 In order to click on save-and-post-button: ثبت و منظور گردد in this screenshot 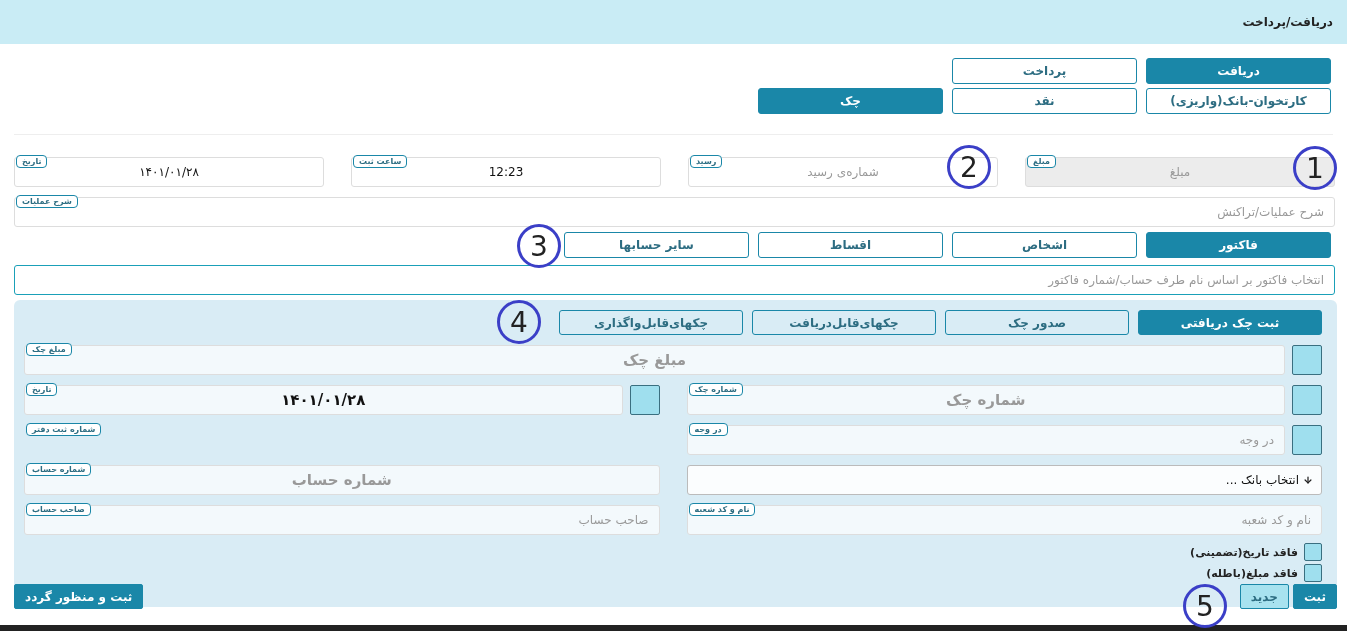, I will do `click(79, 596)`.